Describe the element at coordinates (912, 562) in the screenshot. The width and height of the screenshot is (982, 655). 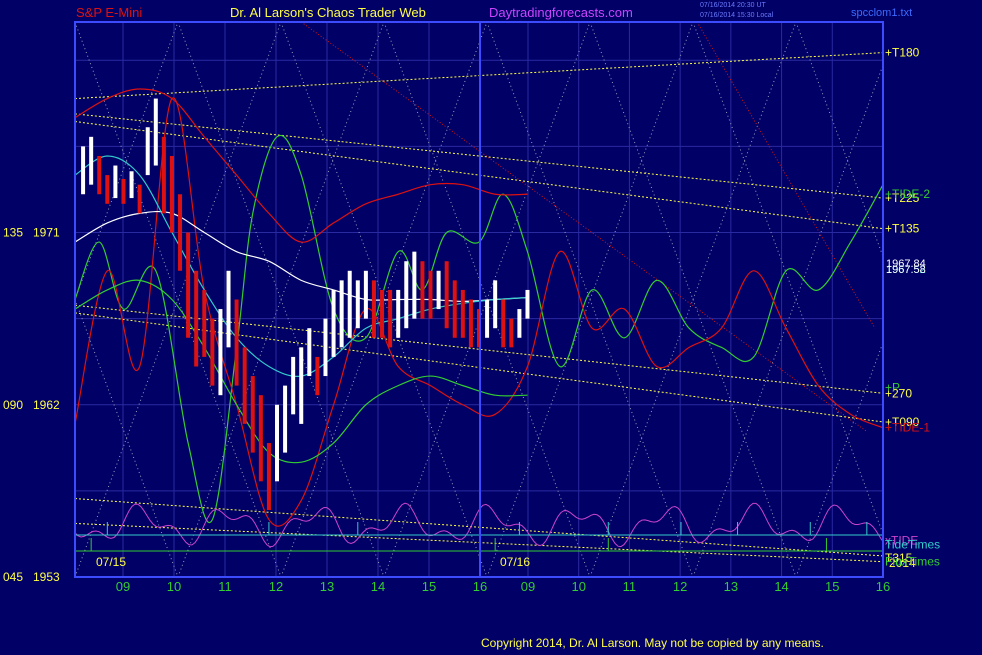
I see `right-label-fluxtimes: FluxTimes` at that location.